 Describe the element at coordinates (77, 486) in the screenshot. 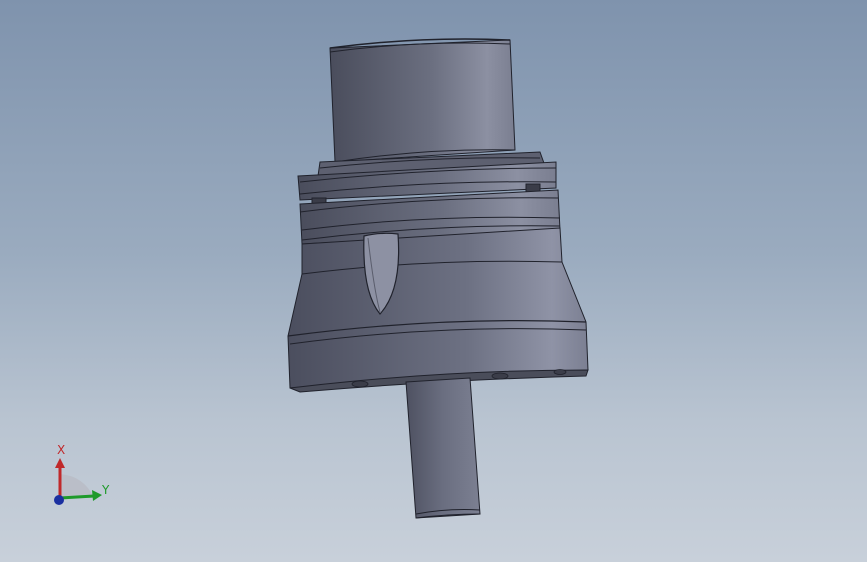

I see `triad-plane-icon` at that location.